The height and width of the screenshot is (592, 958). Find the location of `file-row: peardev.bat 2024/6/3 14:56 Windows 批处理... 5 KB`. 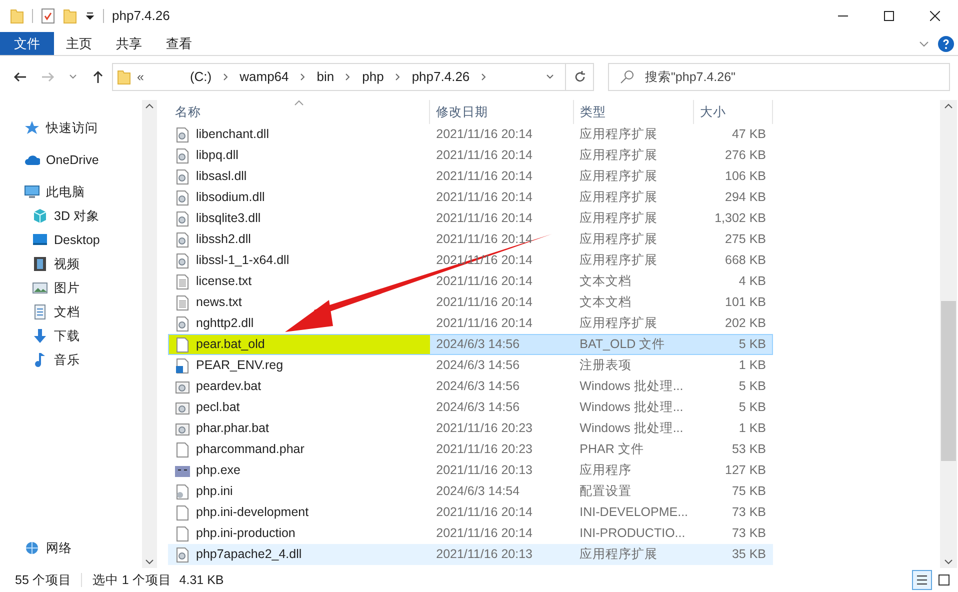

file-row: peardev.bat 2024/6/3 14:56 Windows 批处理... 5 KB is located at coordinates (470, 386).